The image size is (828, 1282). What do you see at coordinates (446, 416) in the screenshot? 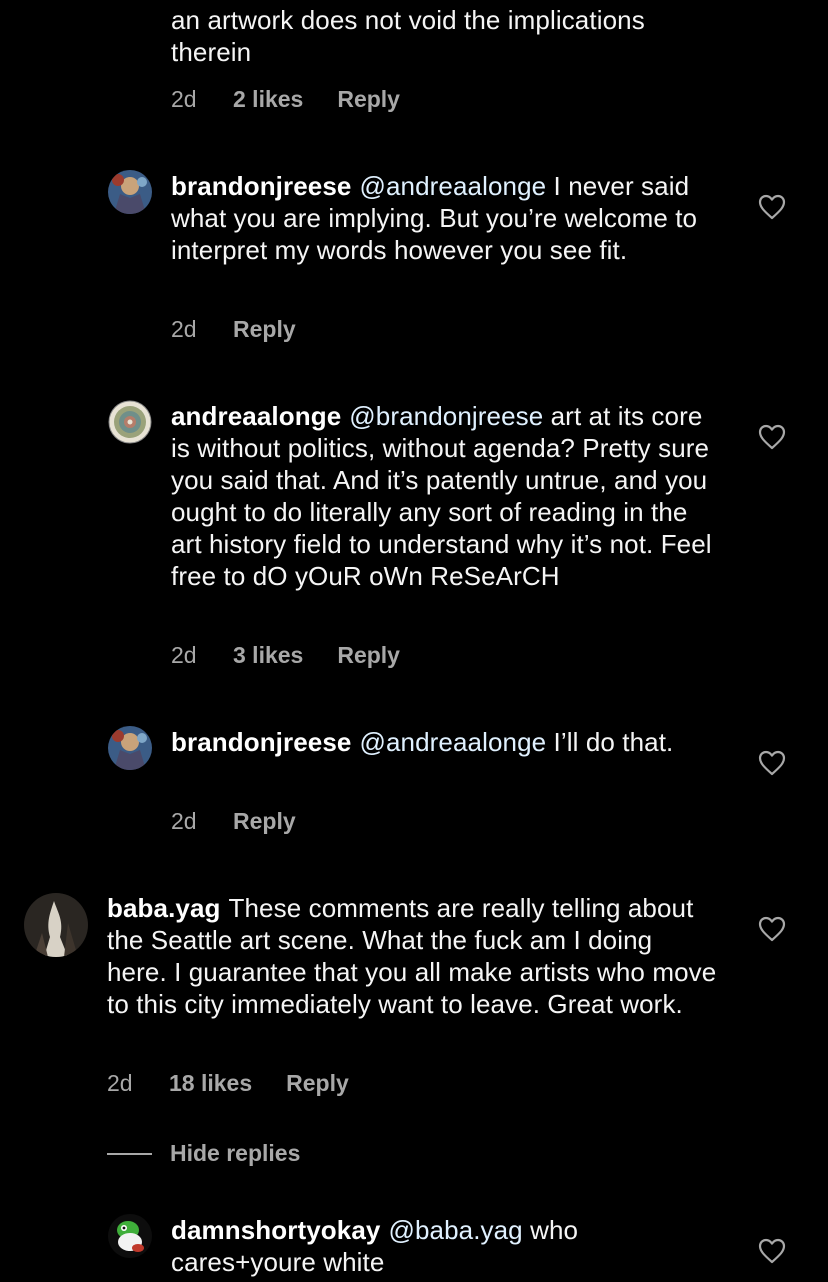
I see `comment-mention: @brandonjreese` at bounding box center [446, 416].